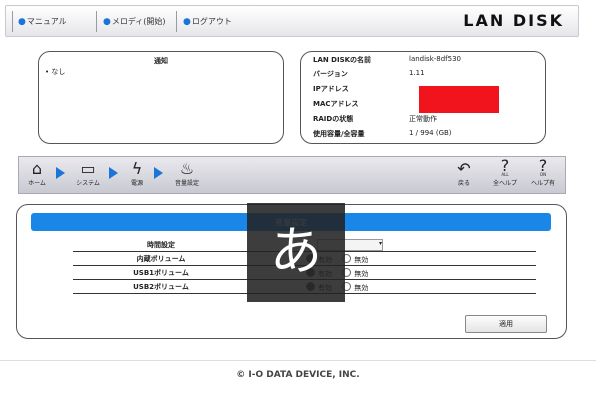  I want to click on nav-system: ▭ システム, so click(88, 173).